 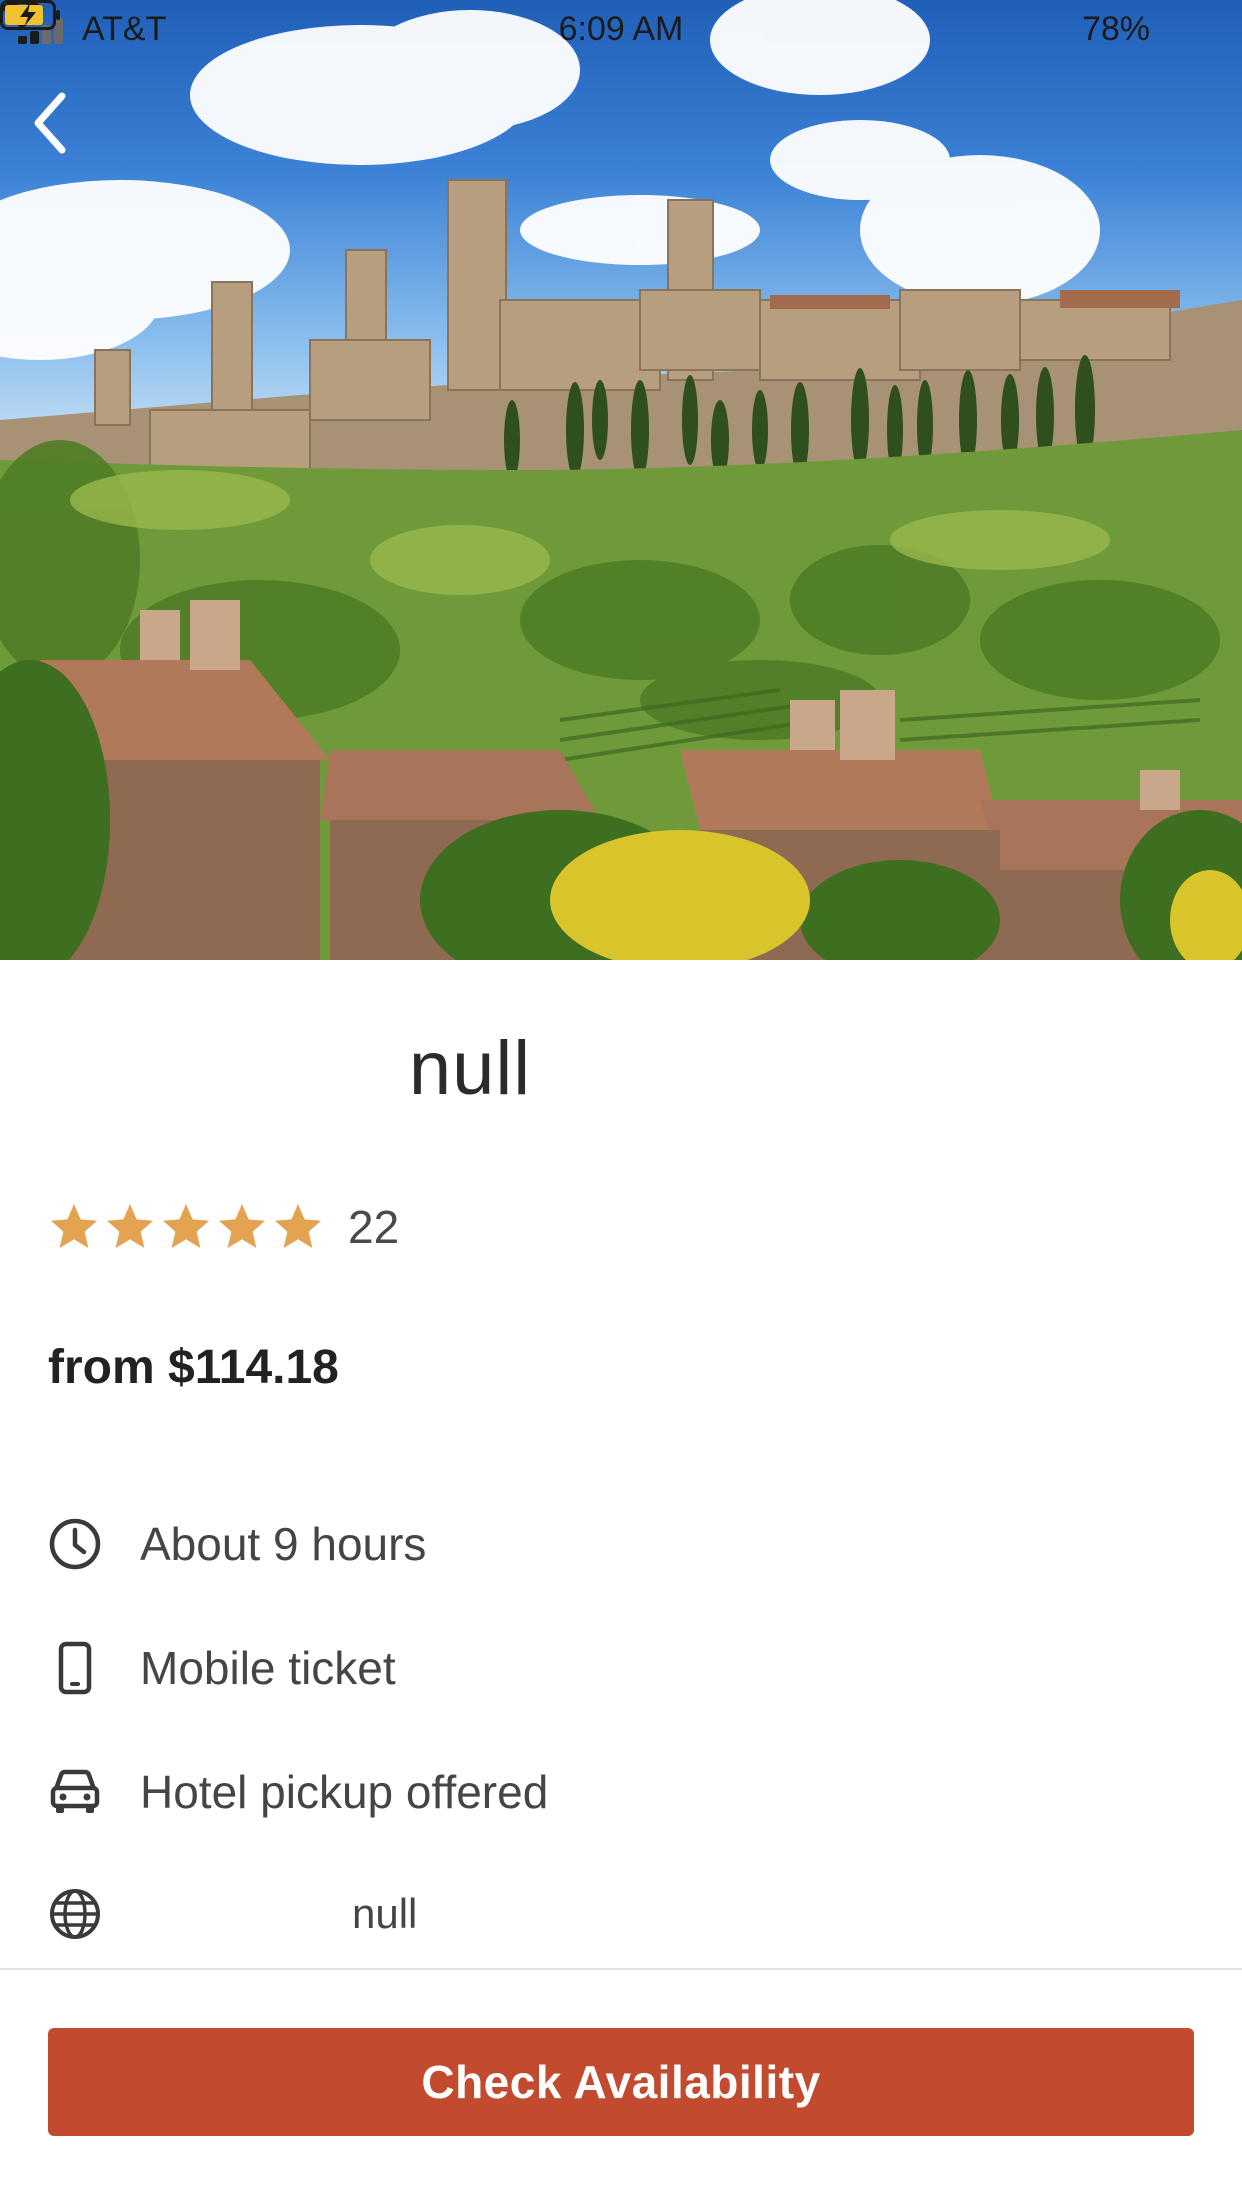 What do you see at coordinates (344, 1792) in the screenshot?
I see `feature-text: Hotel pickup offered` at bounding box center [344, 1792].